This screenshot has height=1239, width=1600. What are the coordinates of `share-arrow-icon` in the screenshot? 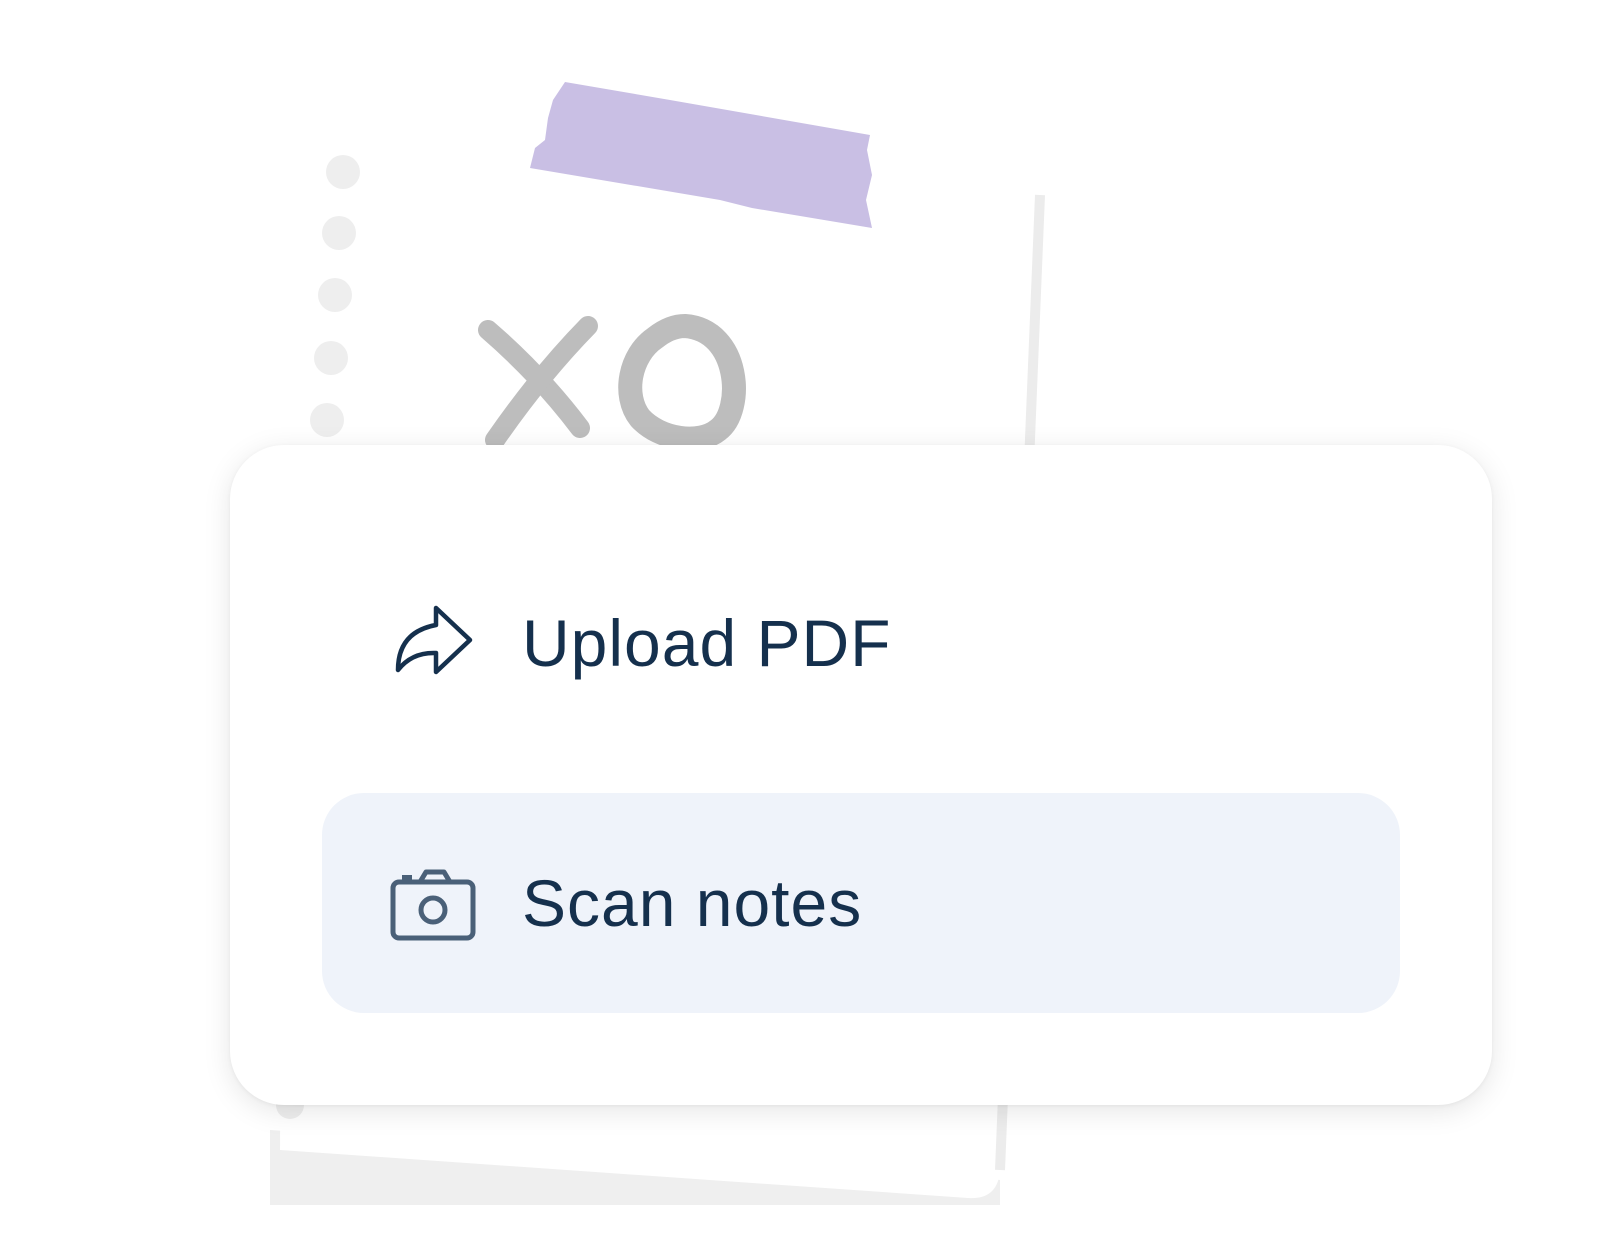 It's located at (433, 643).